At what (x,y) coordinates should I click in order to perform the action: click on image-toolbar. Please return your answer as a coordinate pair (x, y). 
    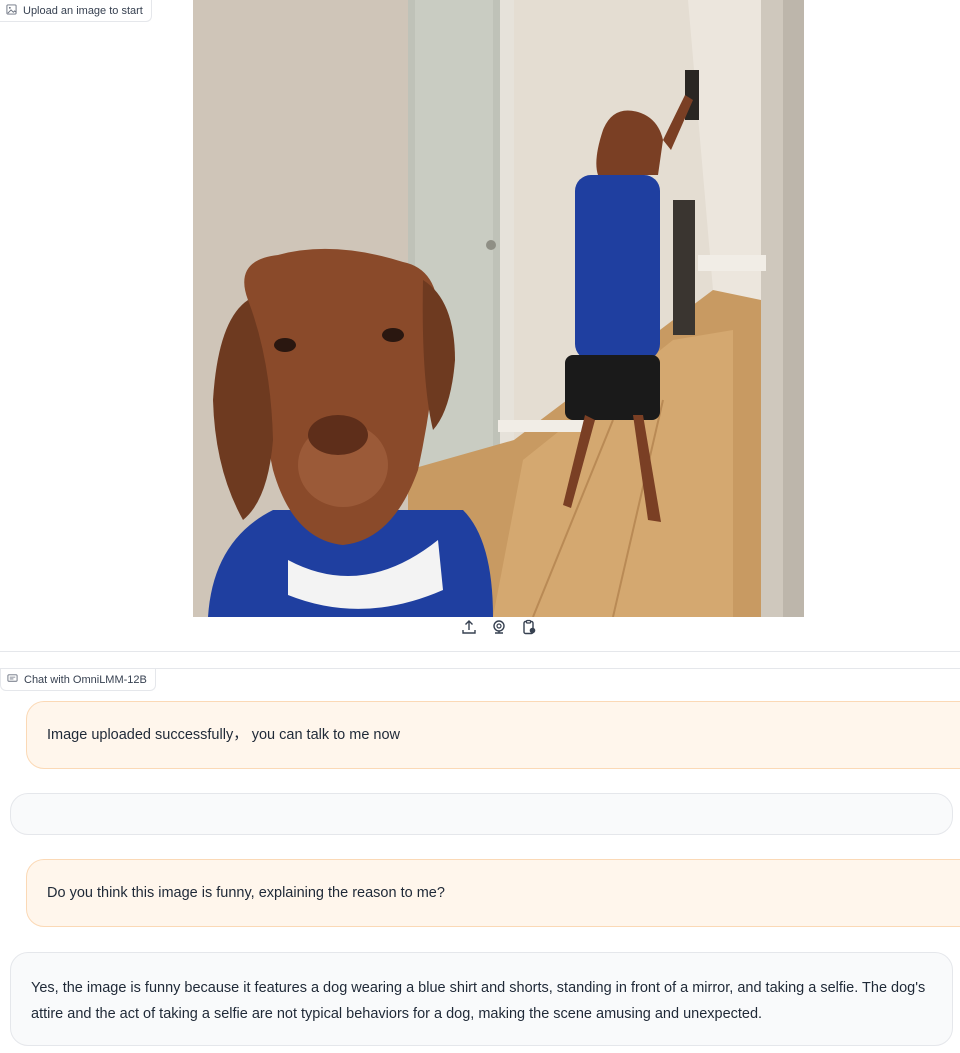
    Looking at the image, I should click on (499, 629).